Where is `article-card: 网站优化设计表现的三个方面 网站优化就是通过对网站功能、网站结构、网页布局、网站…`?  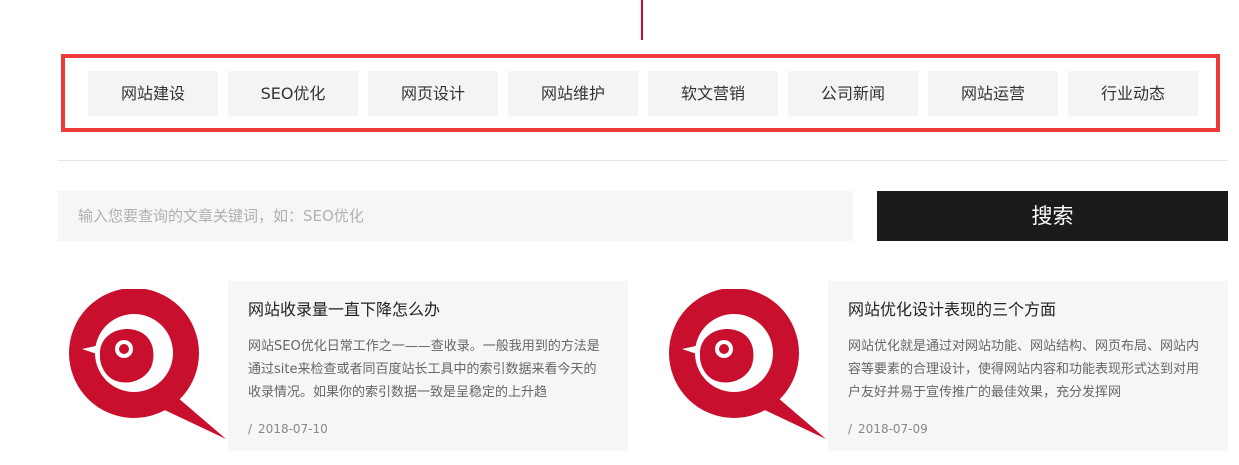 article-card: 网站优化设计表现的三个方面 网站优化就是通过对网站功能、网站结构、网页布局、网站… is located at coordinates (1028, 366).